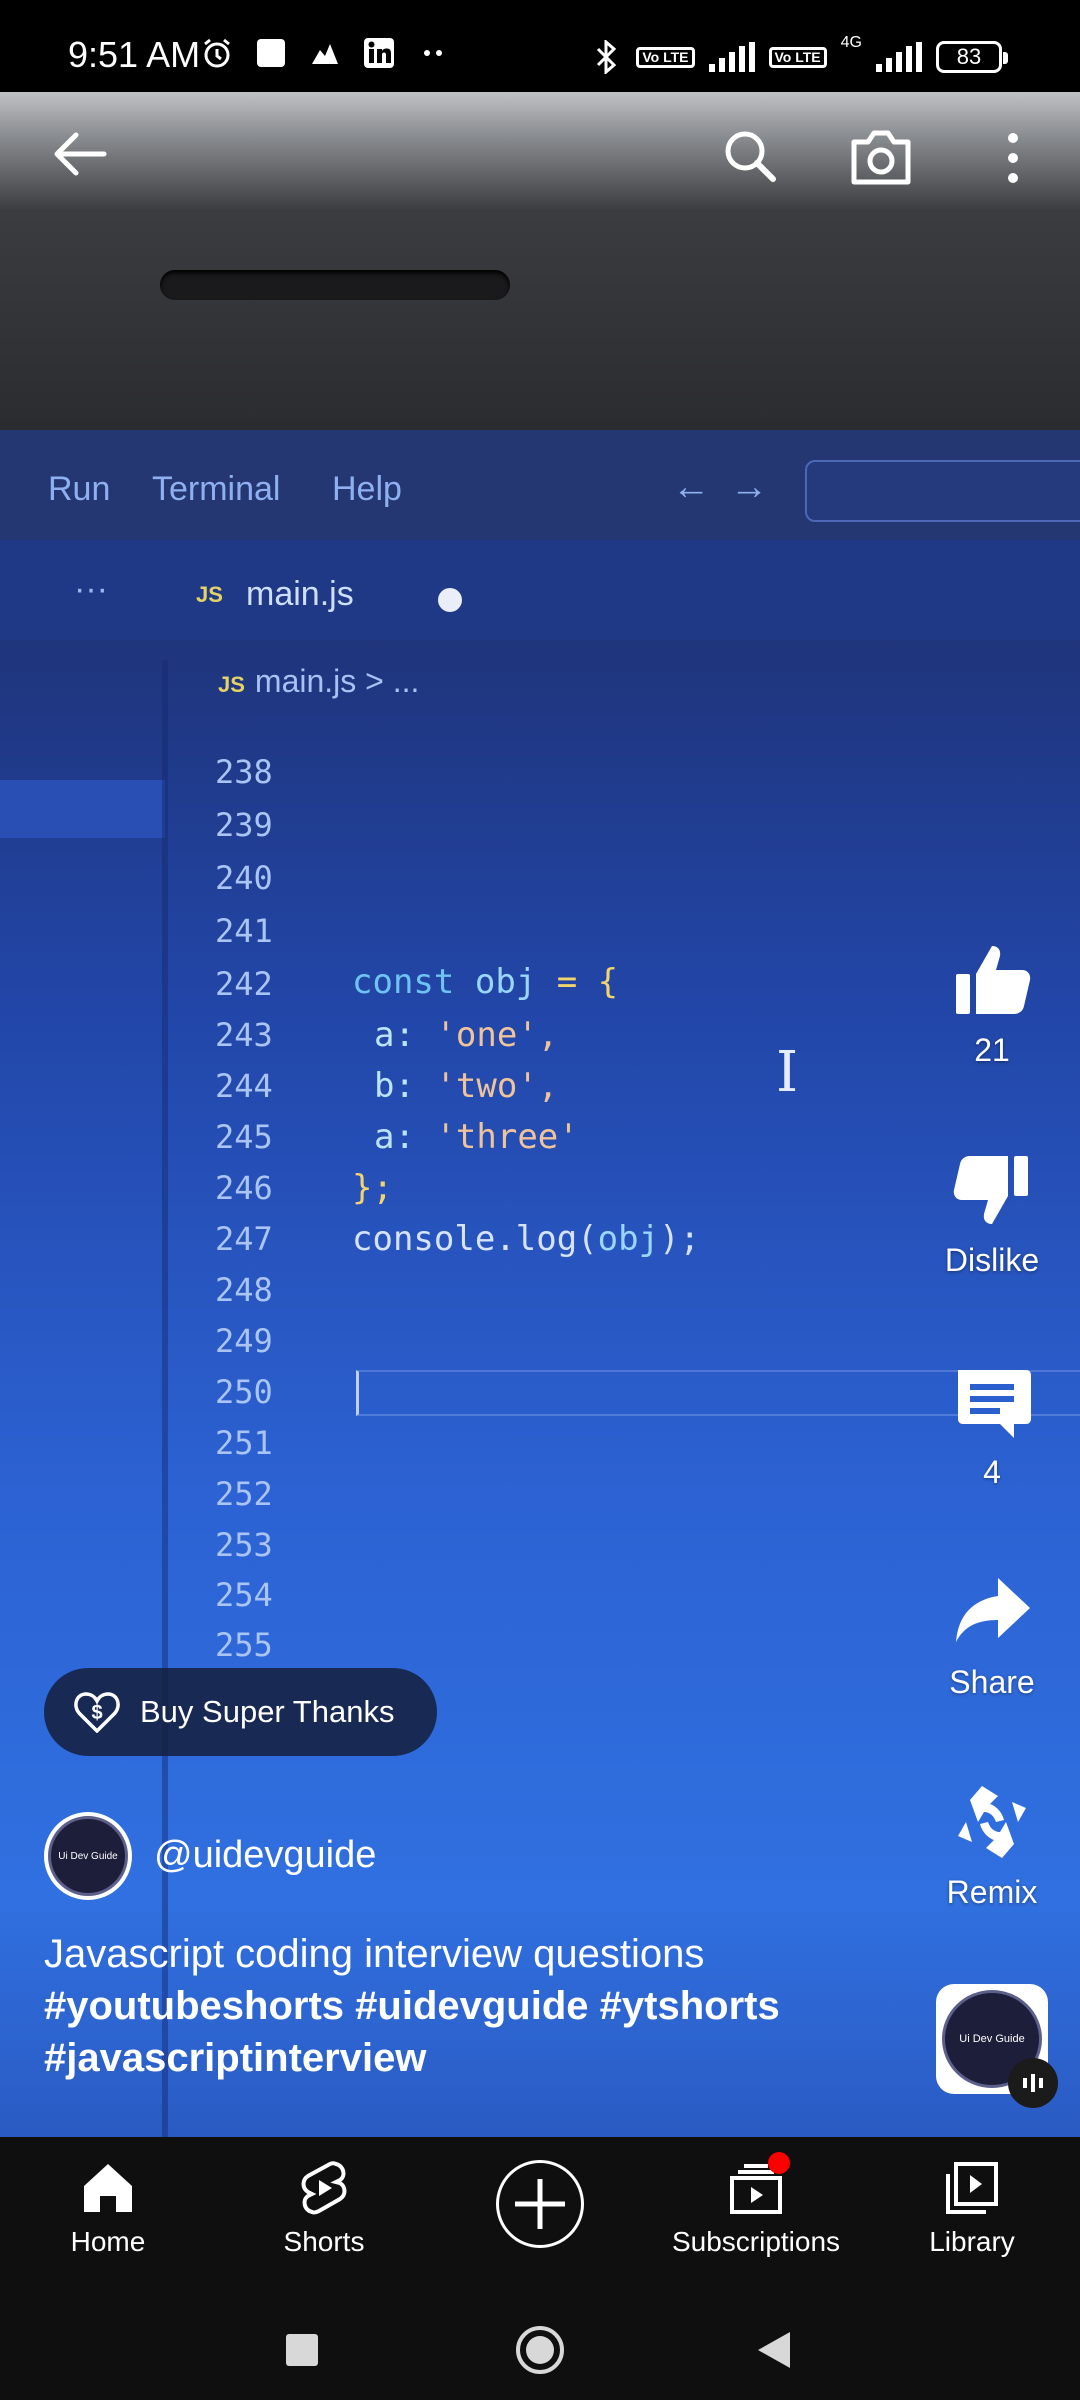 Image resolution: width=1080 pixels, height=2400 pixels. What do you see at coordinates (244, 1086) in the screenshot?
I see `line-number: 244` at bounding box center [244, 1086].